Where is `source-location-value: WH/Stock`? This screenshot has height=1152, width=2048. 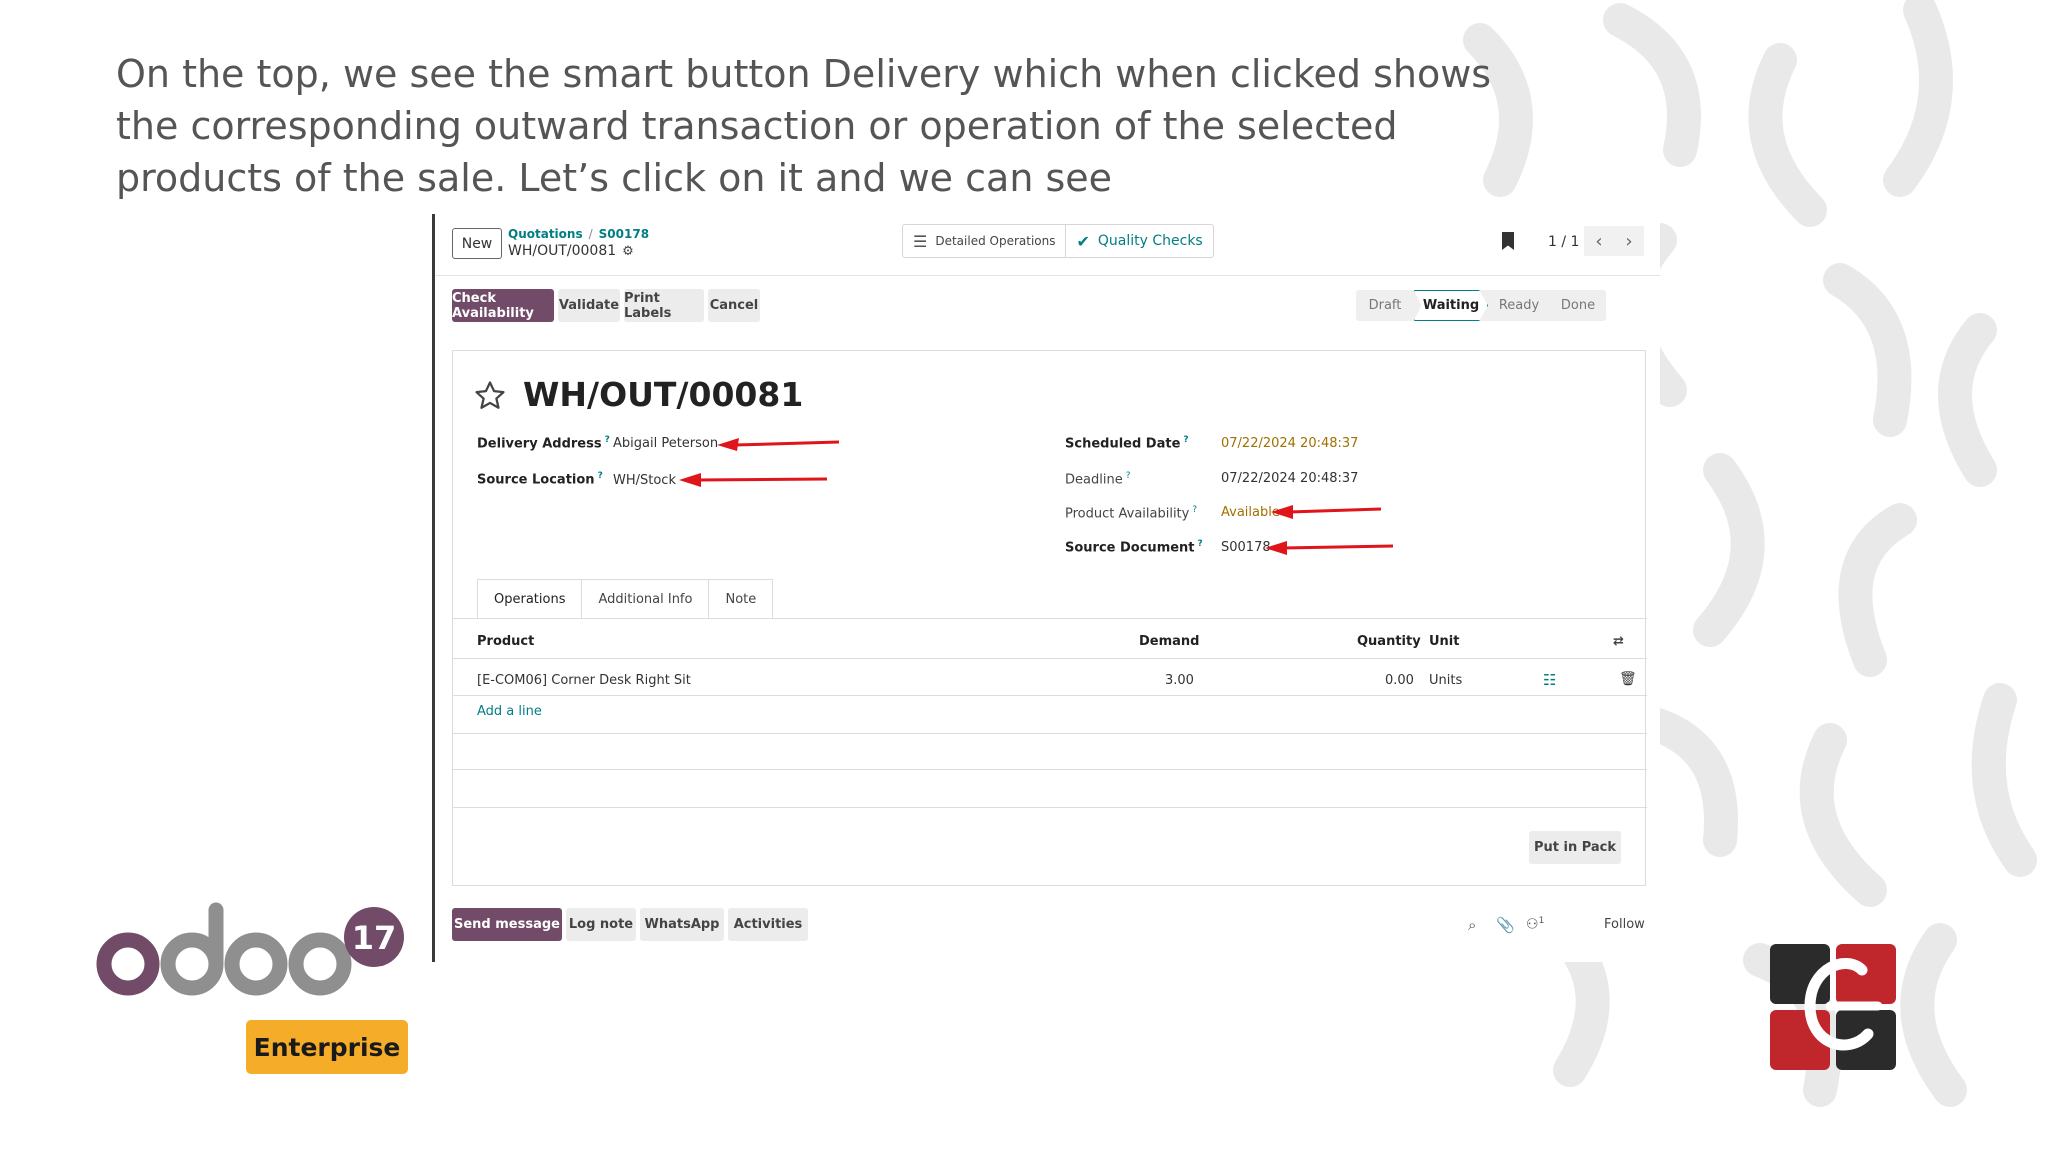
source-location-value: WH/Stock is located at coordinates (644, 480).